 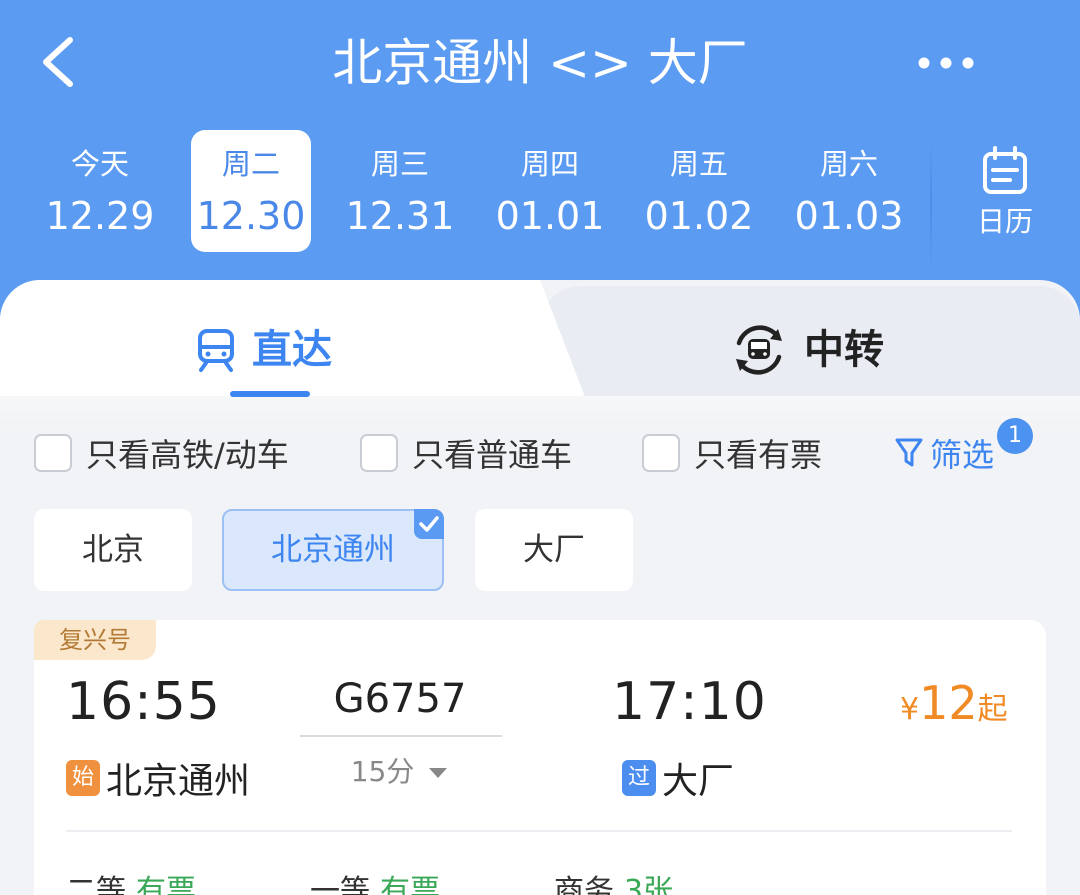 What do you see at coordinates (250, 164) in the screenshot?
I see `date-weekday: 周二` at bounding box center [250, 164].